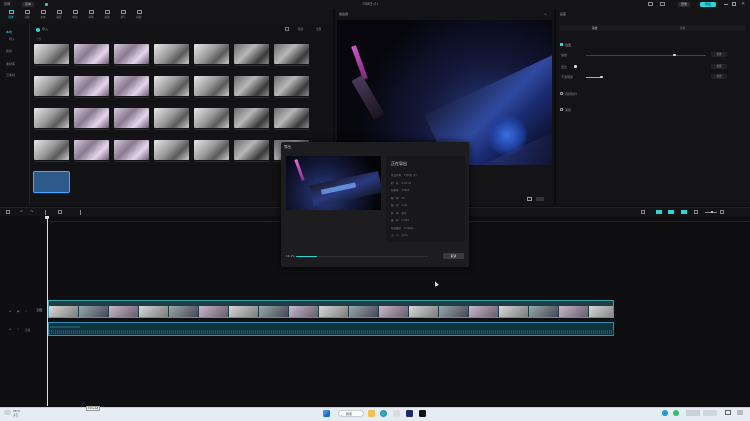 Image resolution: width=750 pixels, height=421 pixels. I want to click on playhead-handle, so click(47, 217).